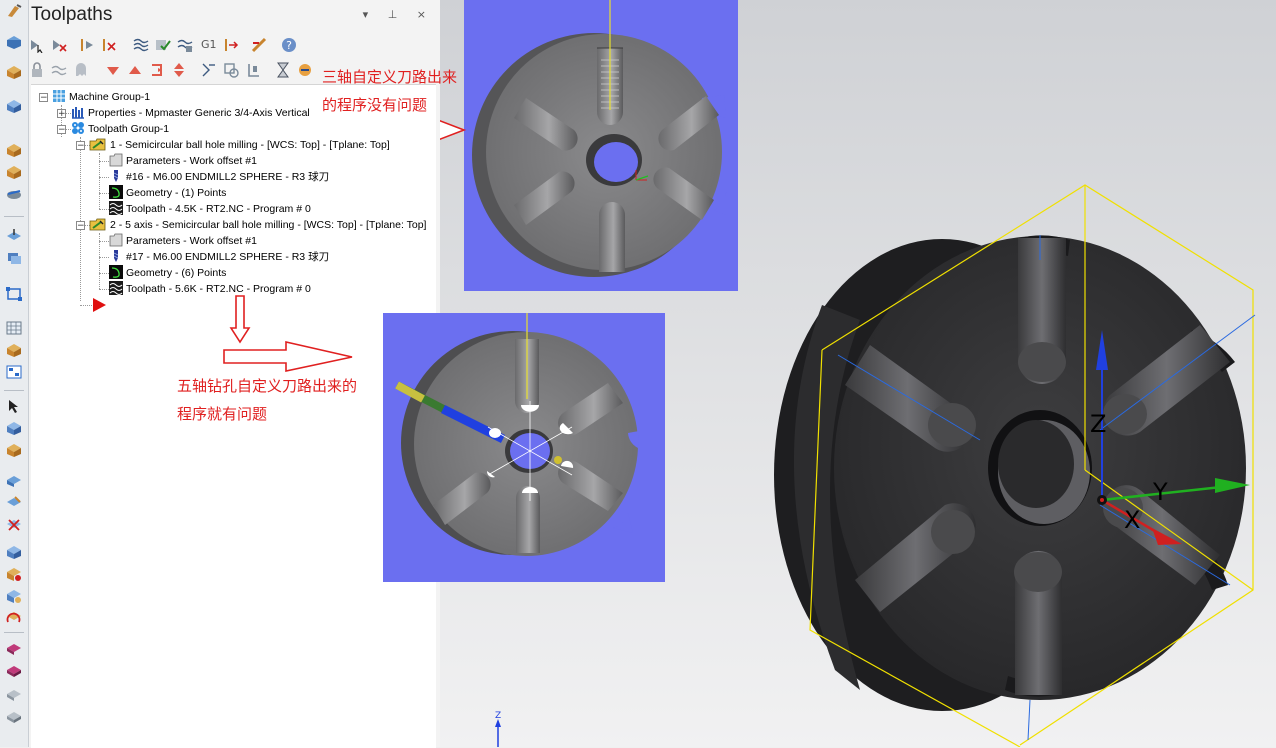  I want to click on tree-item-op2-parameters: Parameters - Work offset #1, so click(183, 241).